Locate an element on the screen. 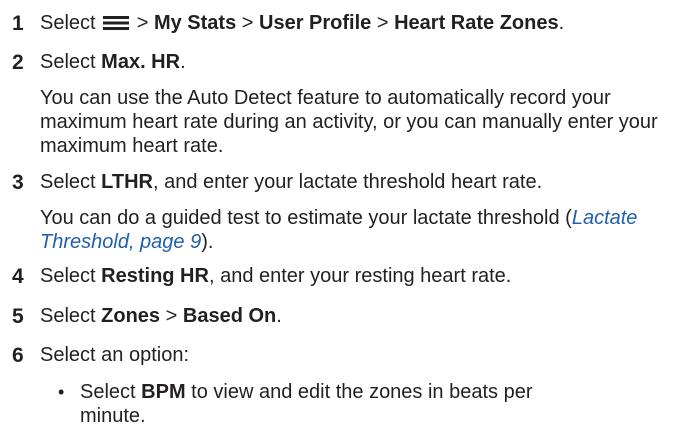 This screenshot has width=678, height=428. bullet-verb: Select is located at coordinates (108, 392).